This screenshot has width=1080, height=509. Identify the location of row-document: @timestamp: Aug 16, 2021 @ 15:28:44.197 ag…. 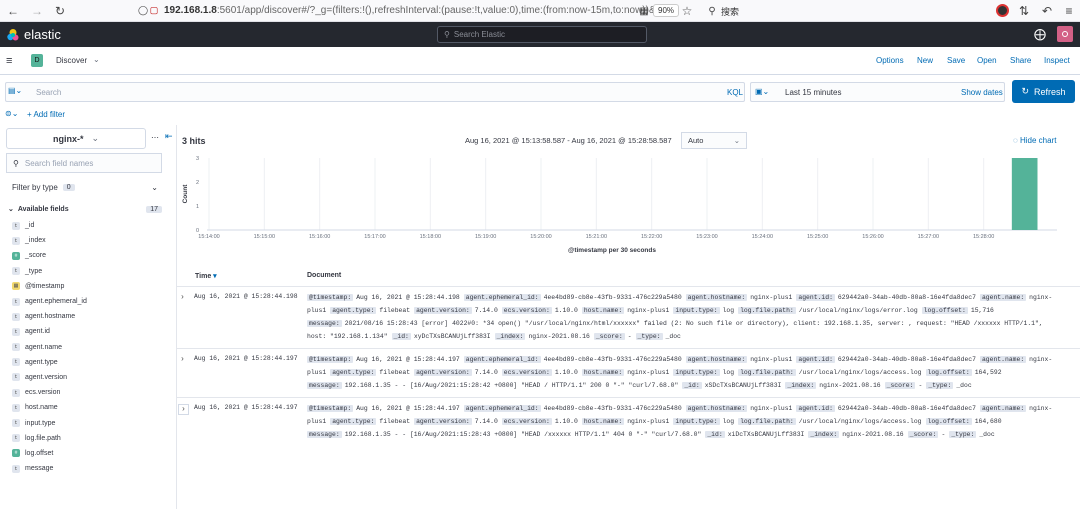
(684, 421).